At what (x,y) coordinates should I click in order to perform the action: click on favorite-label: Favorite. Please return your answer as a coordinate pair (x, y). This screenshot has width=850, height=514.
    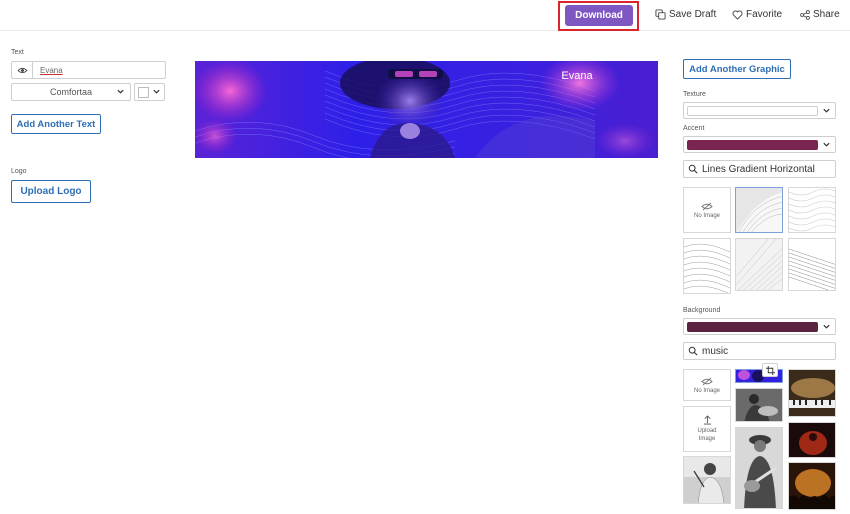
    Looking at the image, I should click on (764, 14).